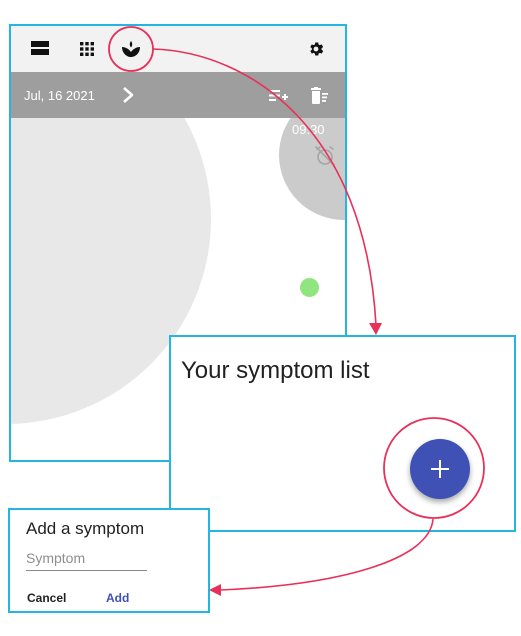 The image size is (521, 636). What do you see at coordinates (316, 49) in the screenshot?
I see `gear-icon` at bounding box center [316, 49].